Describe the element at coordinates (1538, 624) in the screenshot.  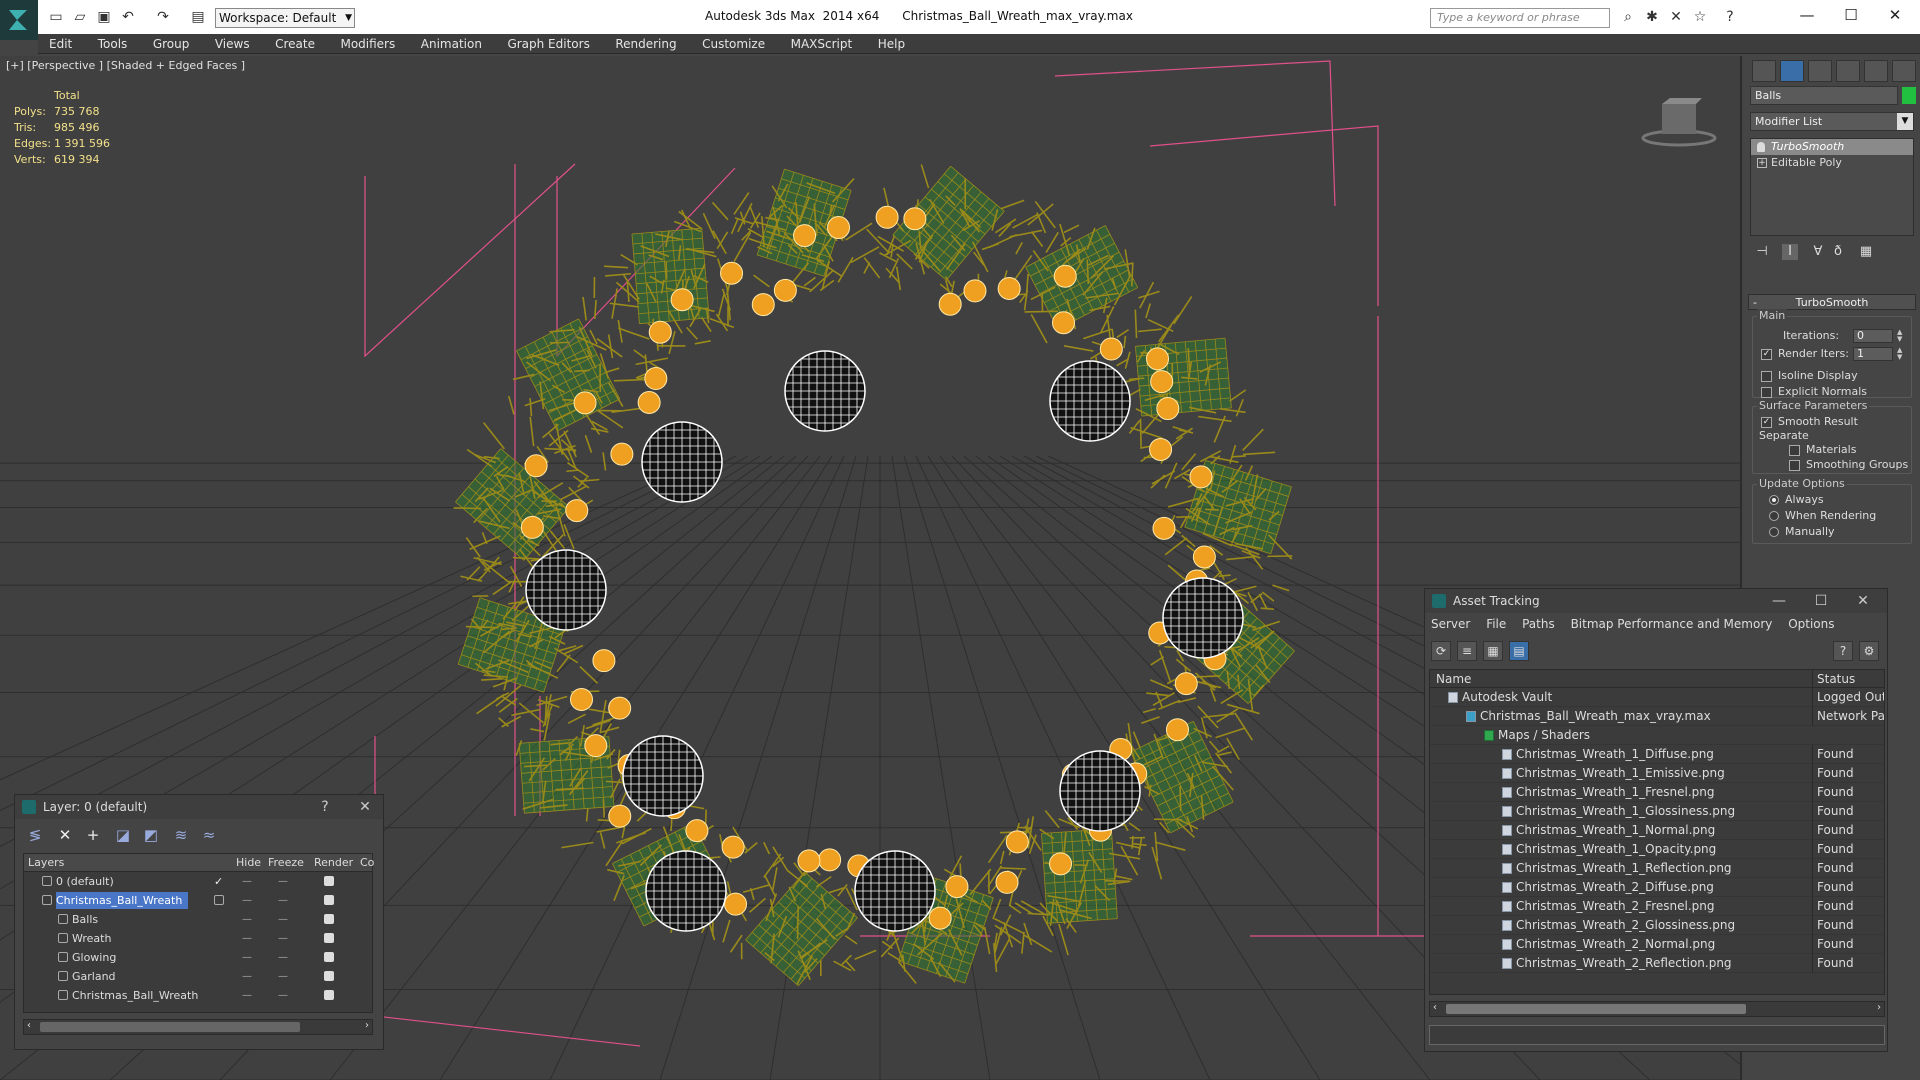
I see `menu-paths: Paths` at that location.